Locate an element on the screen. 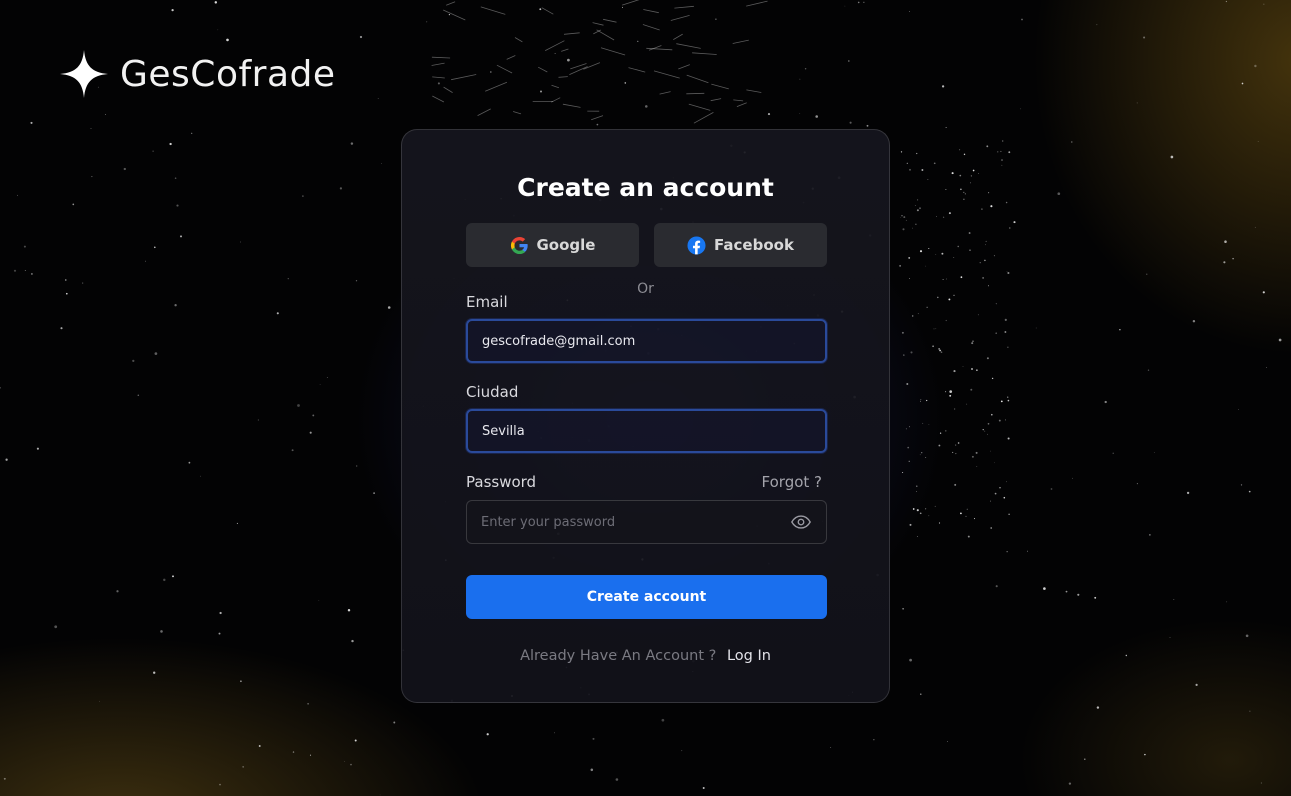  email-field-wrapper is located at coordinates (646, 341).